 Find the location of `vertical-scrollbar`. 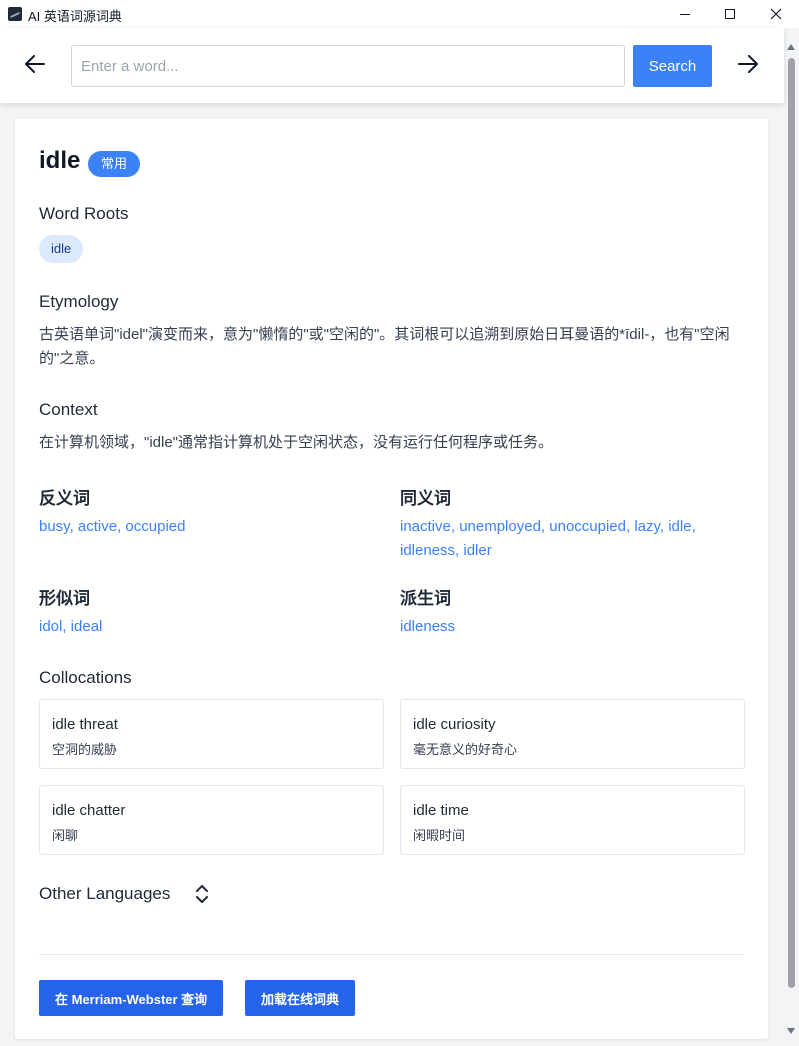

vertical-scrollbar is located at coordinates (791, 537).